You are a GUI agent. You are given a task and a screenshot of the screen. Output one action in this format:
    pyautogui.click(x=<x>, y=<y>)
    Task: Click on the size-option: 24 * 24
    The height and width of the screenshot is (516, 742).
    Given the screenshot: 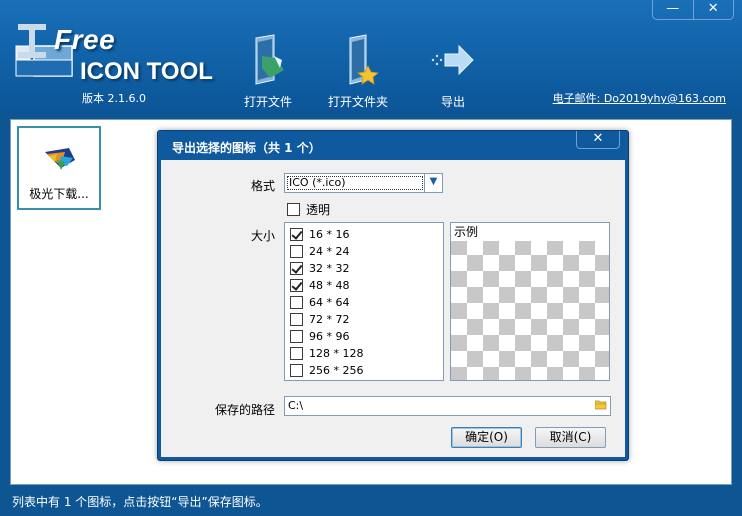 What is the action you would take?
    pyautogui.click(x=364, y=251)
    